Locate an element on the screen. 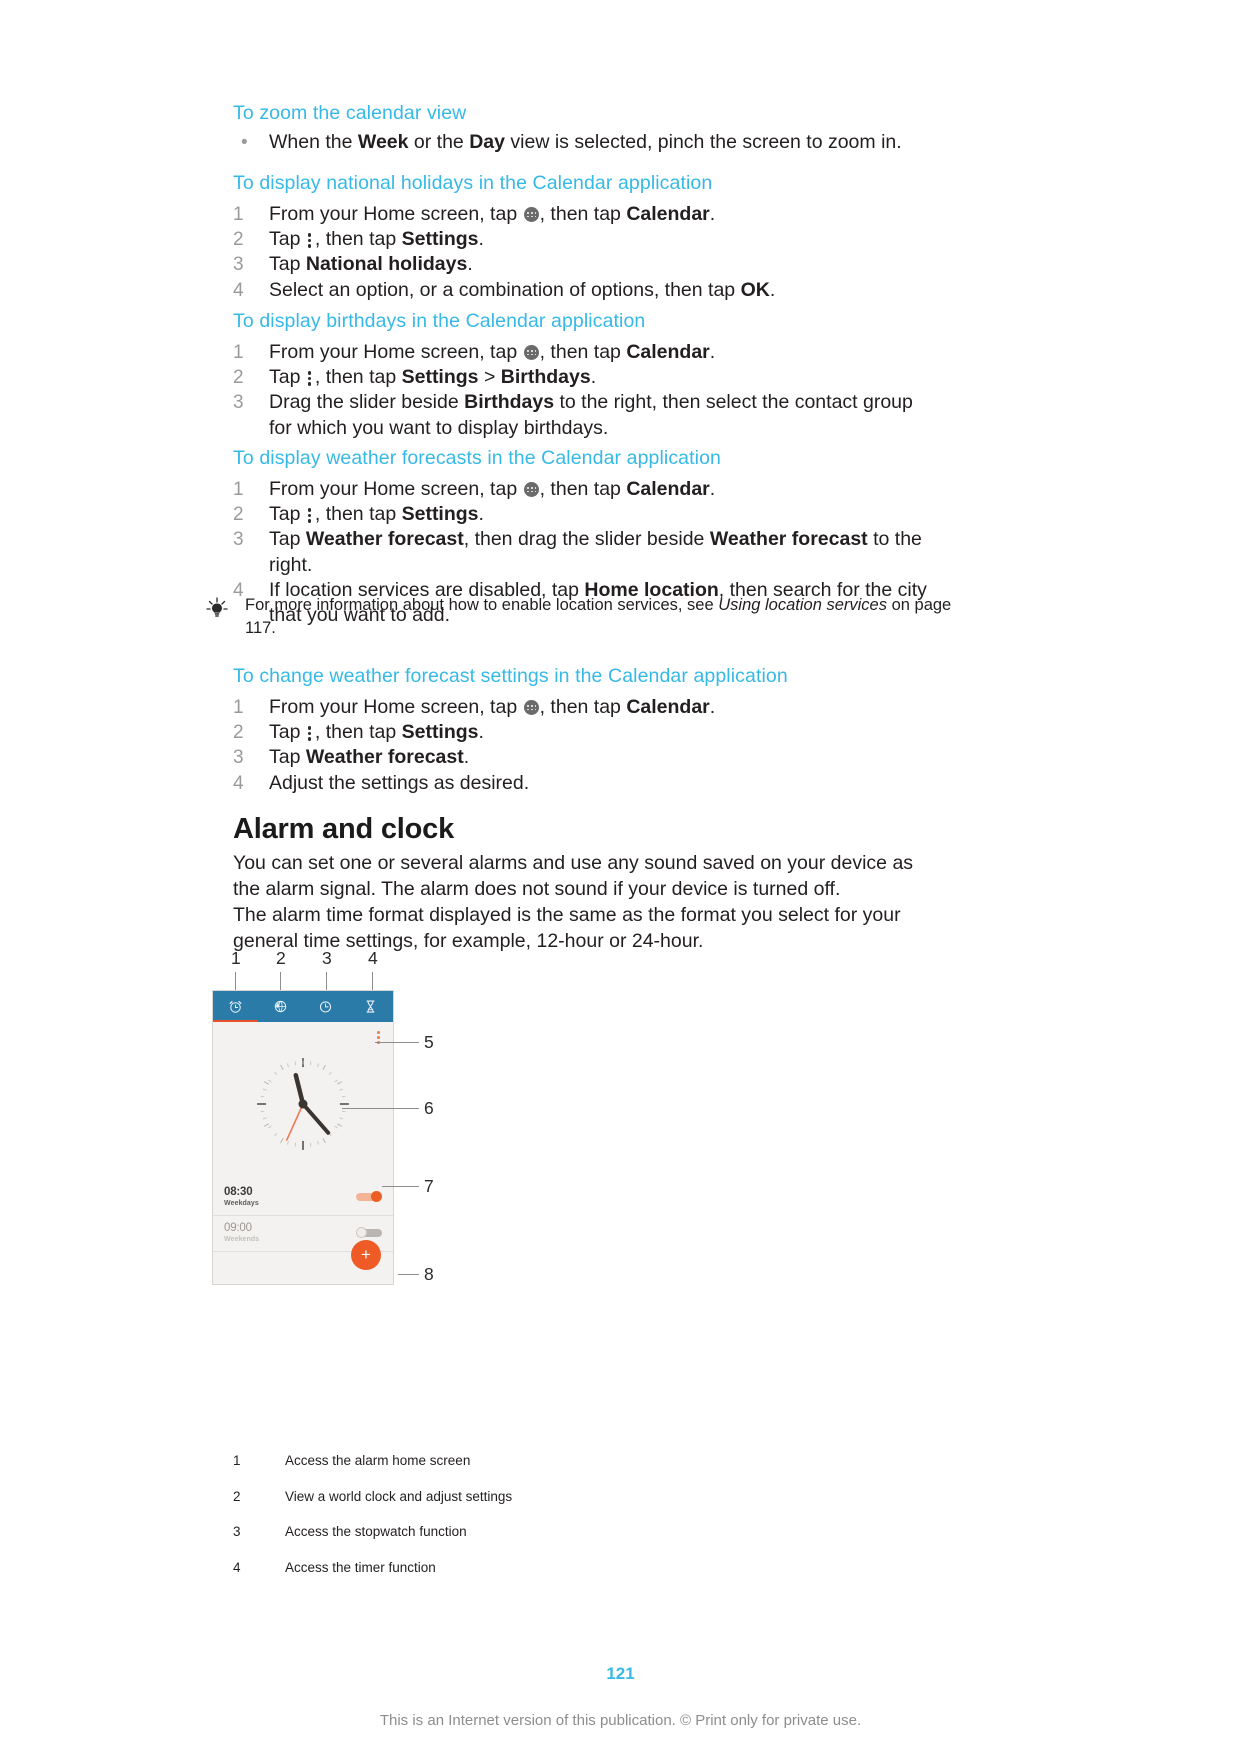  tab-stopwatch is located at coordinates (325, 1006).